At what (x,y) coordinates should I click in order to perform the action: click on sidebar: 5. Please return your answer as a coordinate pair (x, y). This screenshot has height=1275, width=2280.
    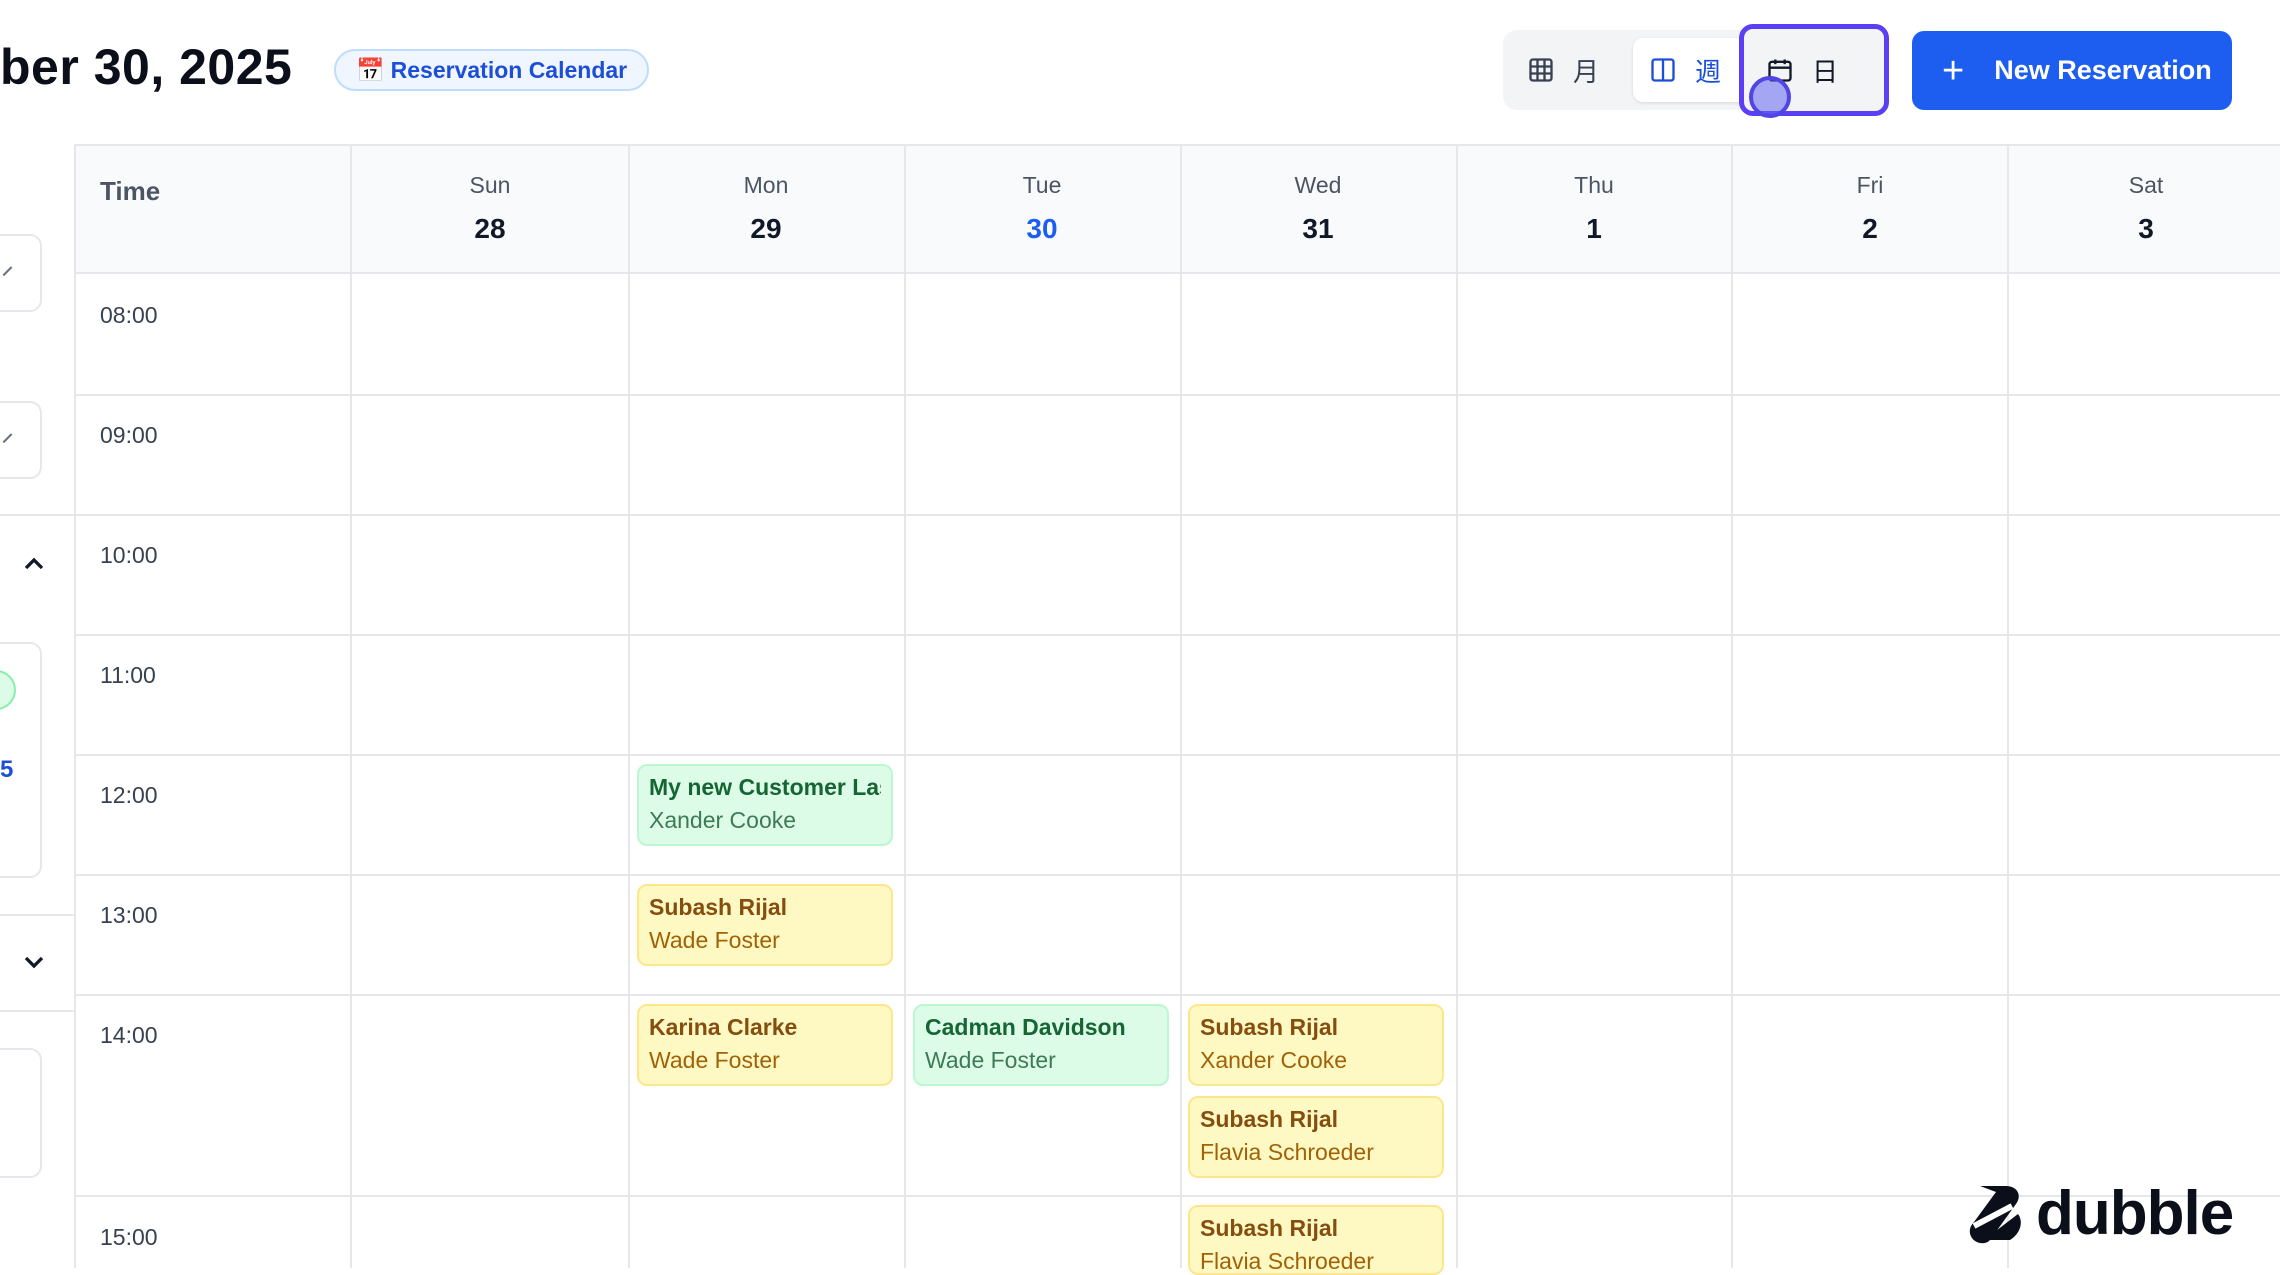
    Looking at the image, I should click on (38, 706).